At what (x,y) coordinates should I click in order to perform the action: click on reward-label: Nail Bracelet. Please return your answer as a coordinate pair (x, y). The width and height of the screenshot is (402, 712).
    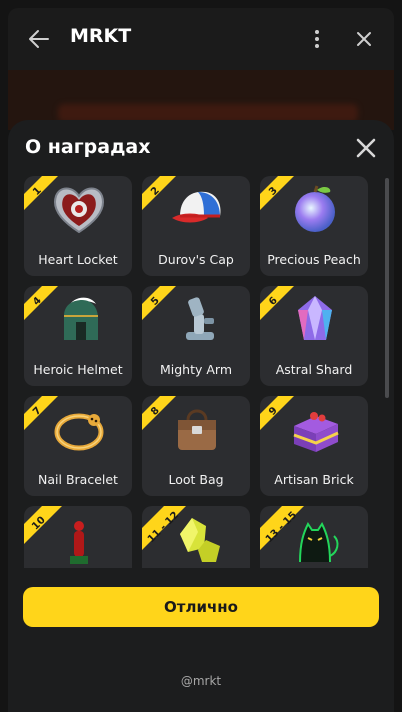
    Looking at the image, I should click on (78, 479).